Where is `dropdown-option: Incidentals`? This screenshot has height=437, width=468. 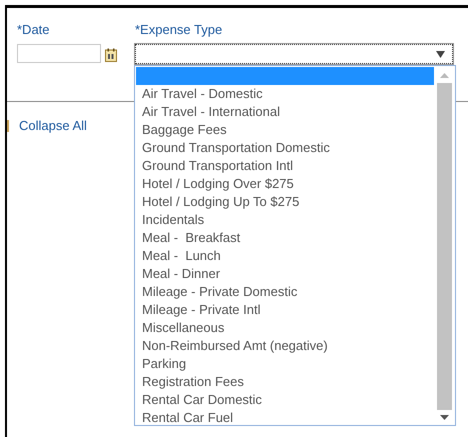 dropdown-option: Incidentals is located at coordinates (285, 220).